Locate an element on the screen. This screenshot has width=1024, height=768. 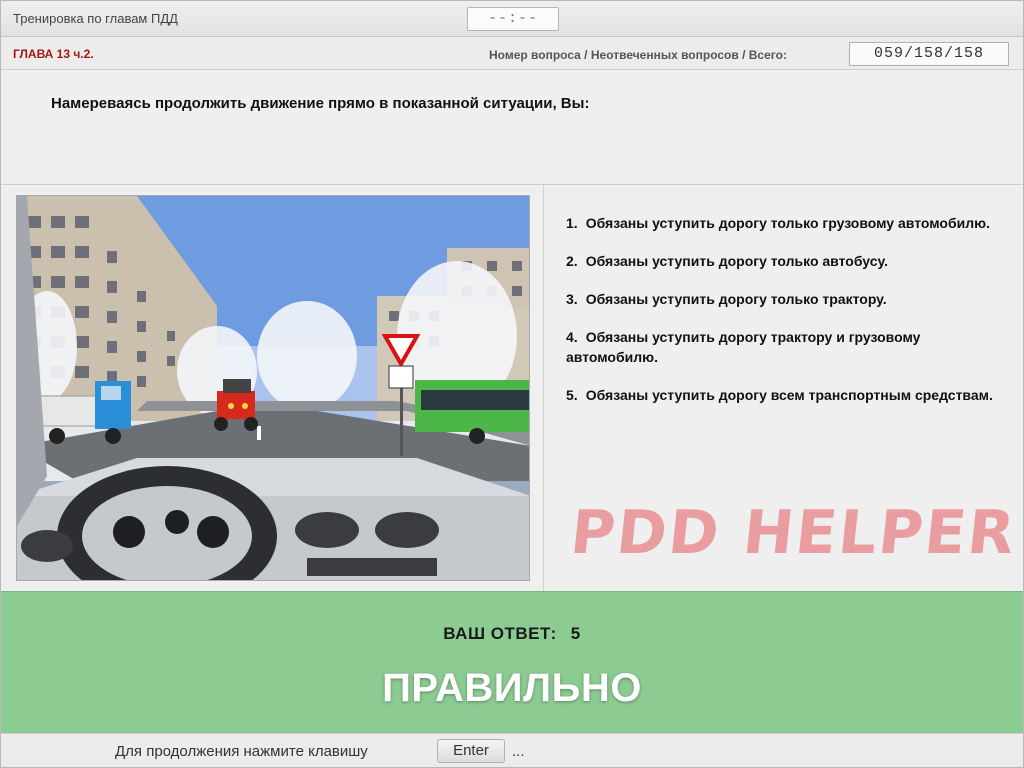
your-answer-label: ВАШ ОТВЕТ: is located at coordinates (500, 633).